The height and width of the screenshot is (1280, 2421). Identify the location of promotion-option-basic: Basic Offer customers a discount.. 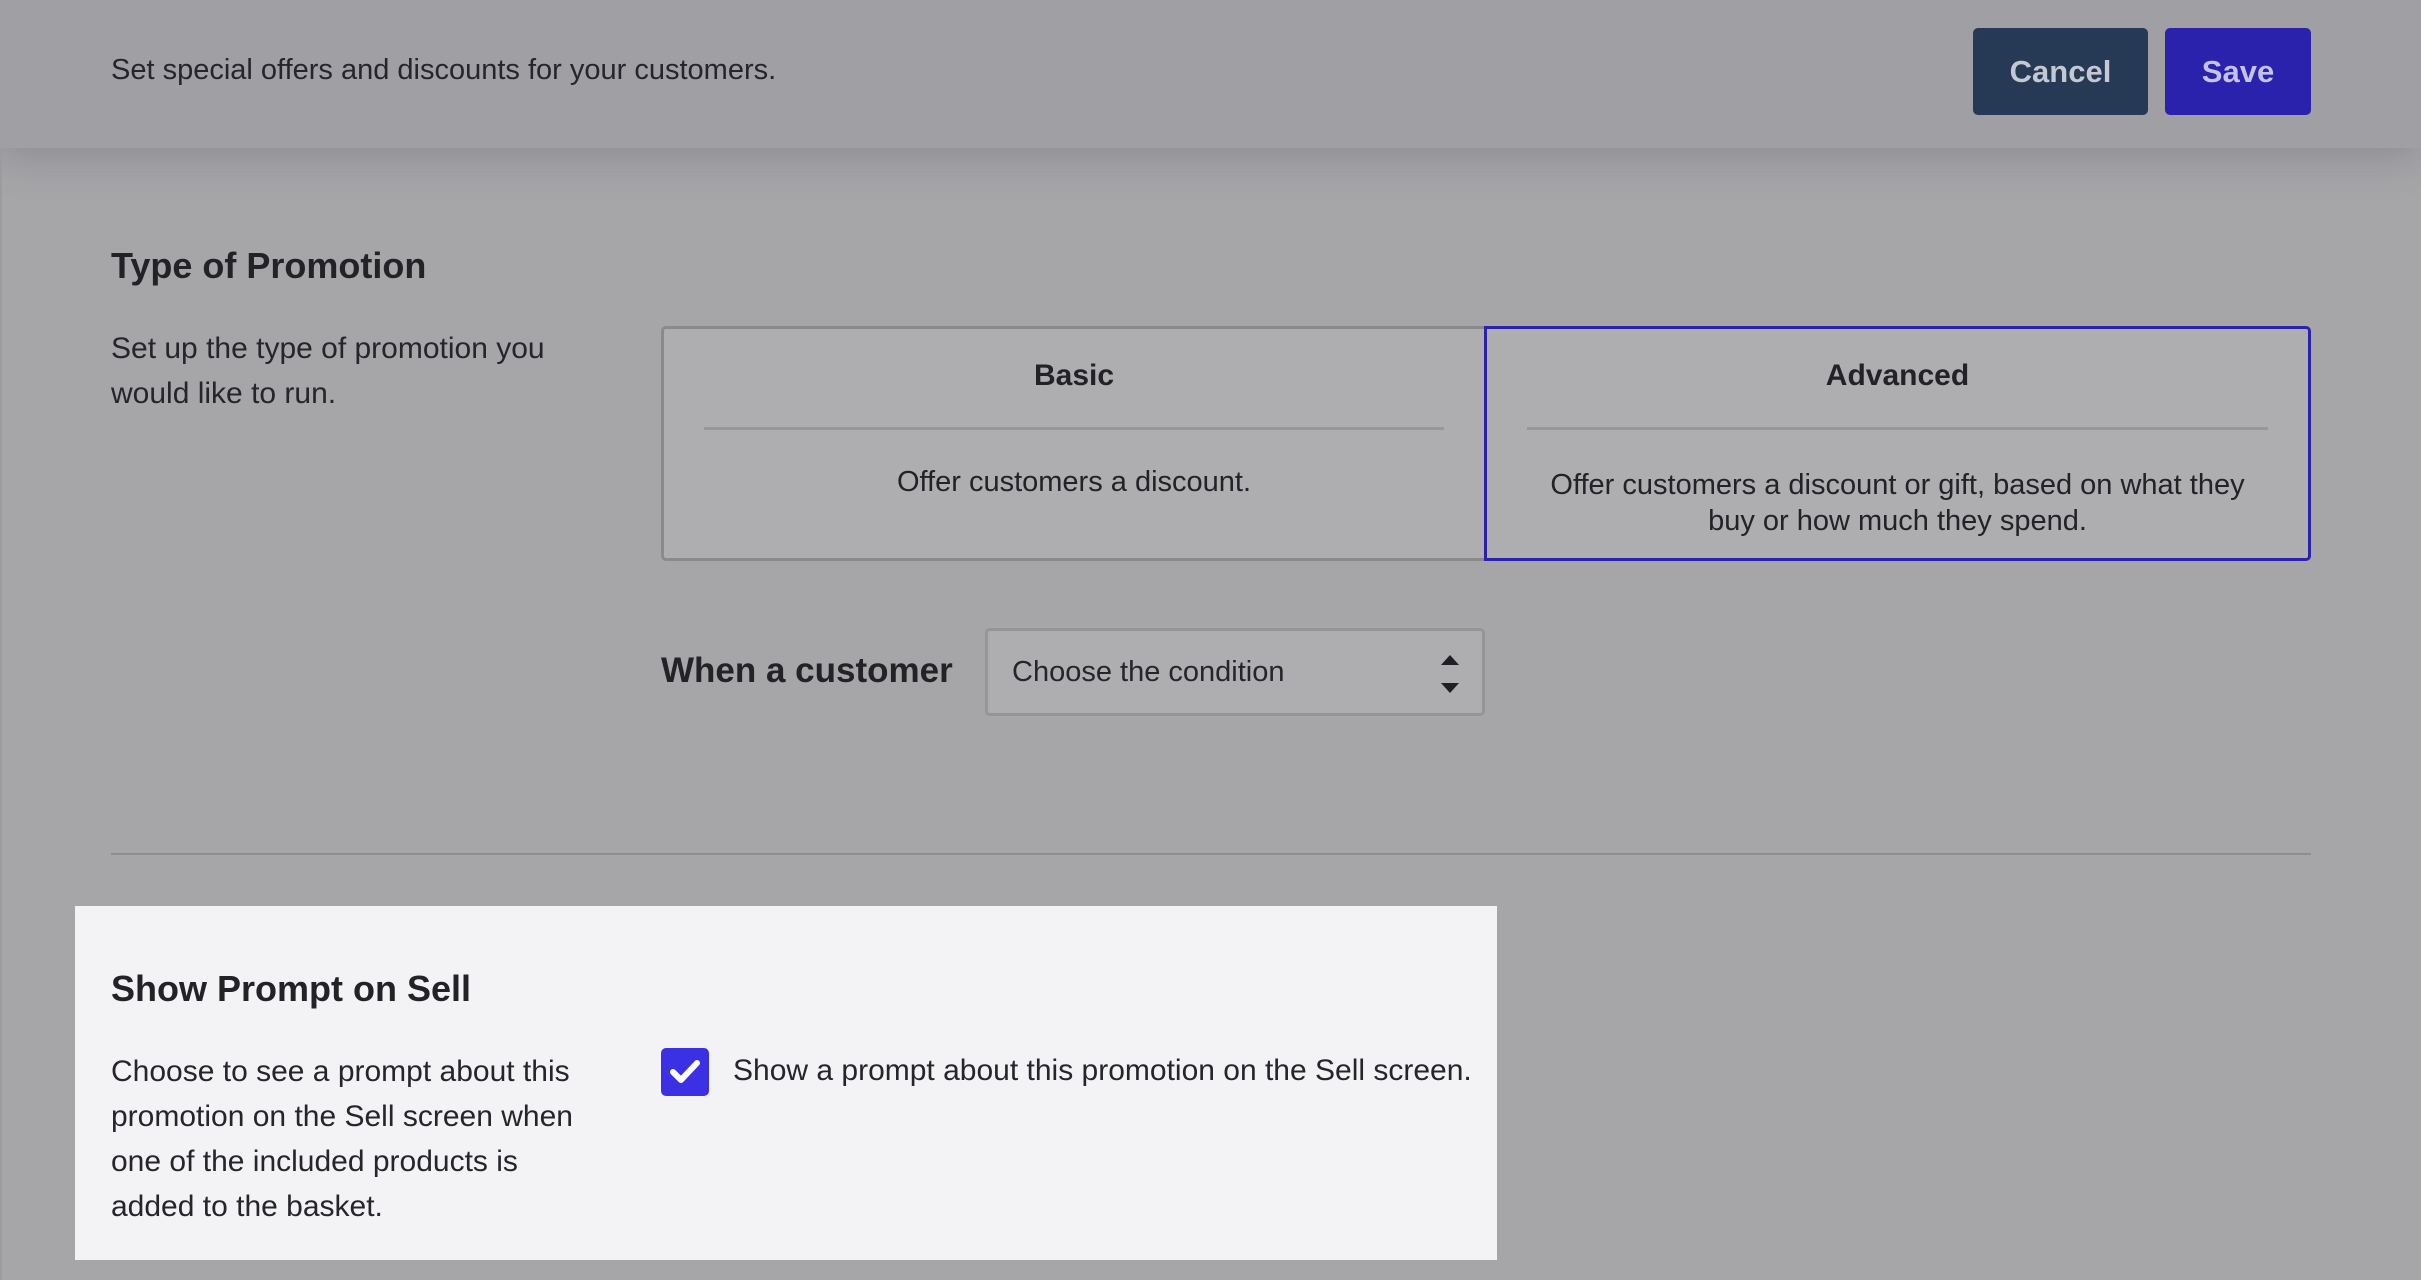
(1072, 443).